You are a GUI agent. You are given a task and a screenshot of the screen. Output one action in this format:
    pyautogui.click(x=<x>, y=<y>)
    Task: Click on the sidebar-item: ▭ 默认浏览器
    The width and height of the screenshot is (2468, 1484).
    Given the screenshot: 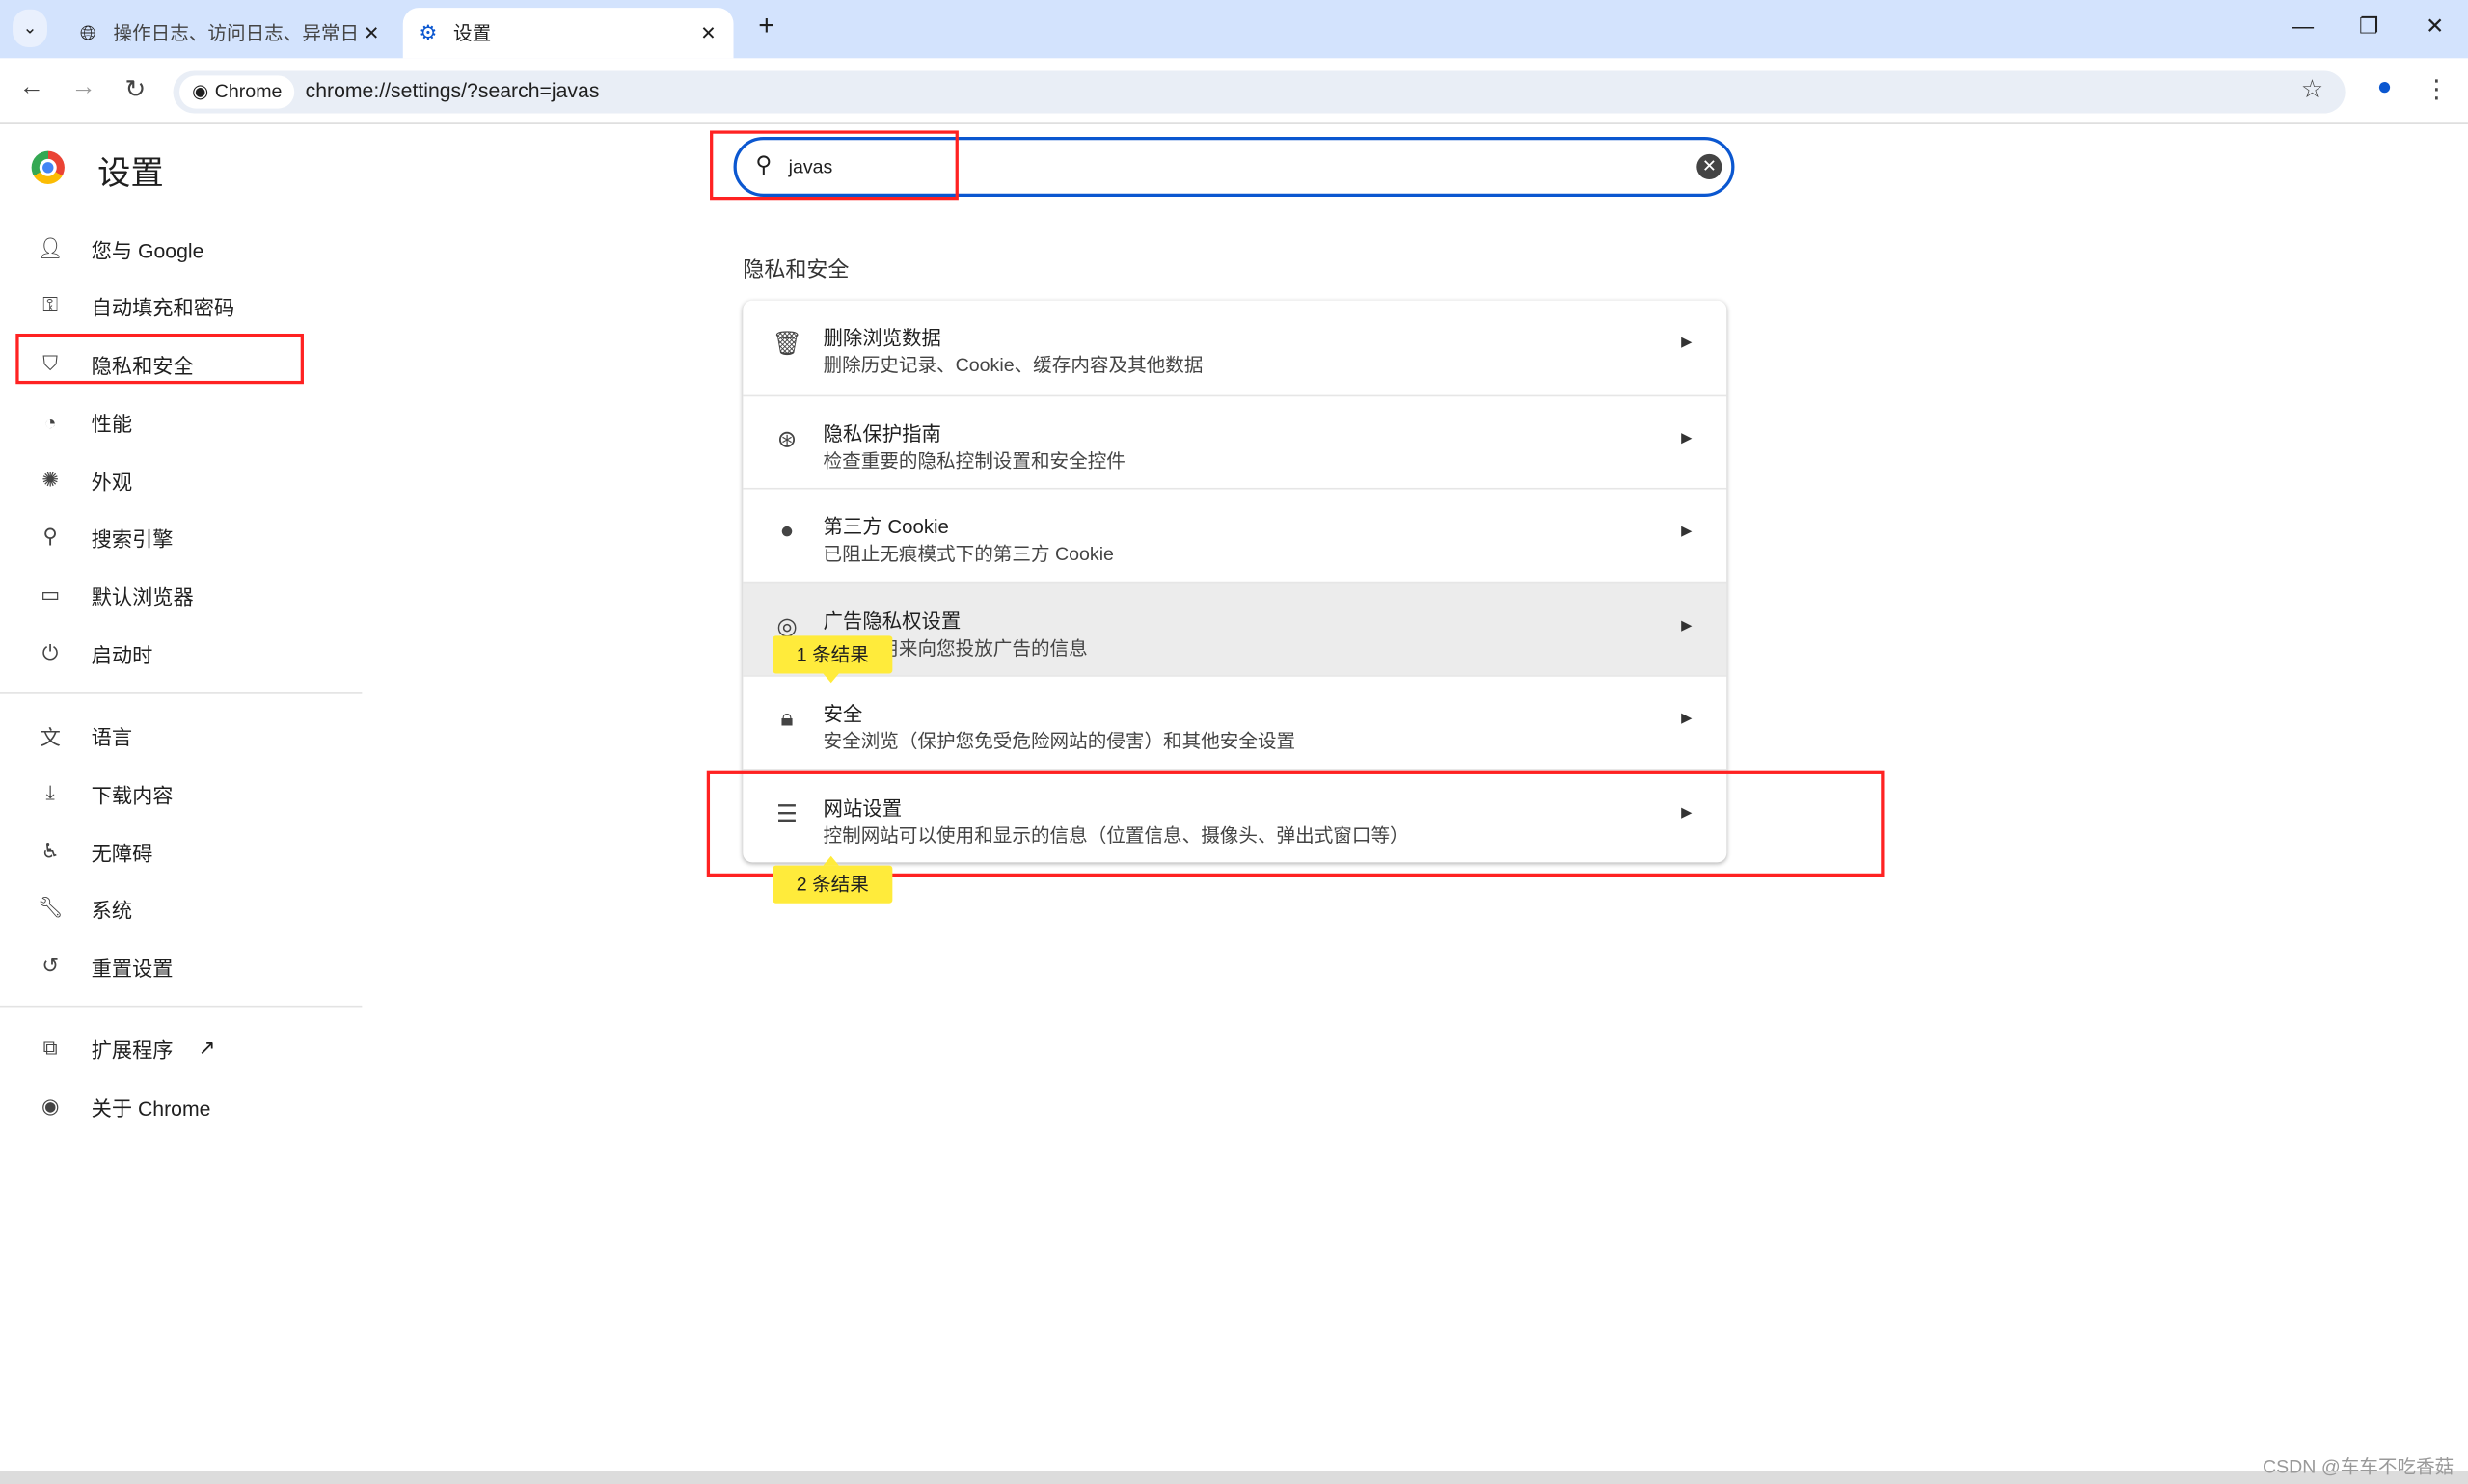 What is the action you would take?
    pyautogui.click(x=181, y=594)
    